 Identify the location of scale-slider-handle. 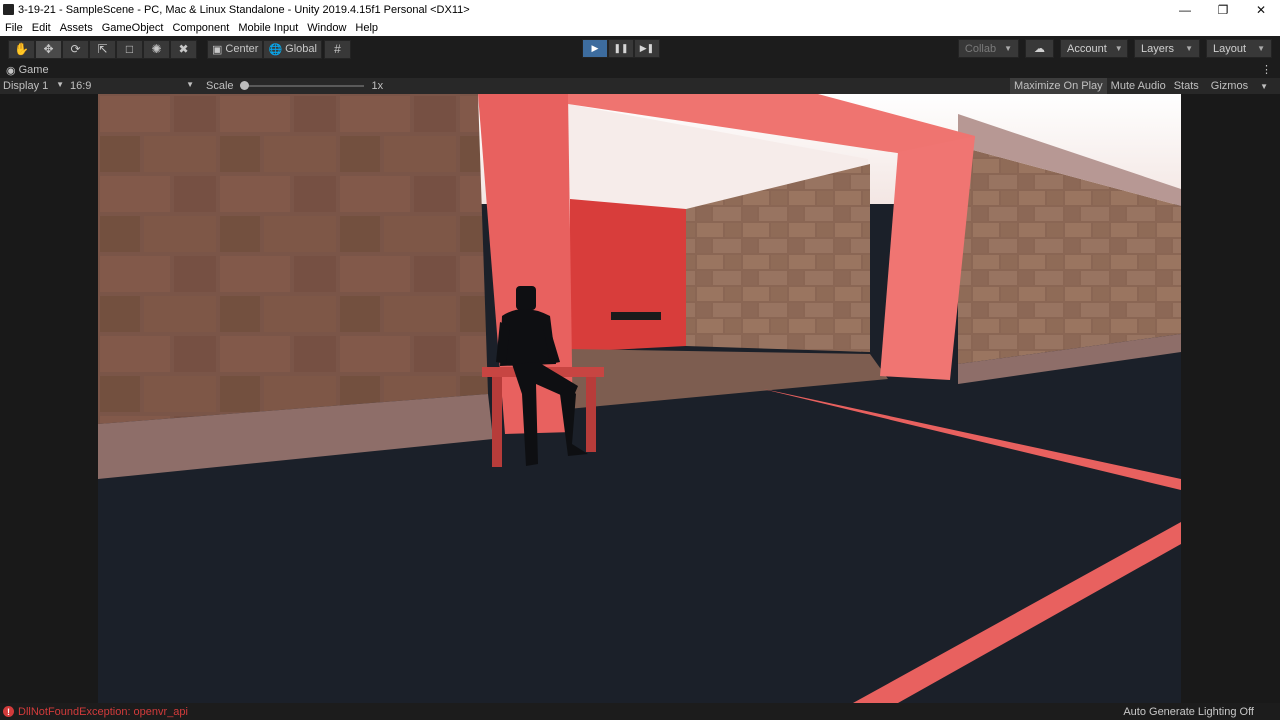
(244, 85).